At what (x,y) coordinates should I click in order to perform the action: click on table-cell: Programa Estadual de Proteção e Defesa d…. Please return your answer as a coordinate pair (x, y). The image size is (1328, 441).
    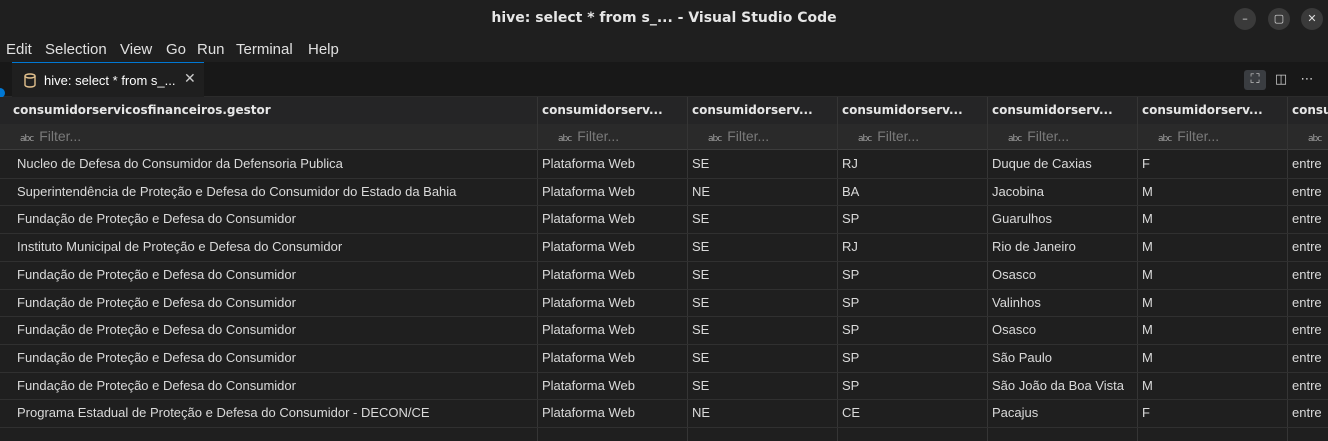
    Looking at the image, I should click on (276, 412).